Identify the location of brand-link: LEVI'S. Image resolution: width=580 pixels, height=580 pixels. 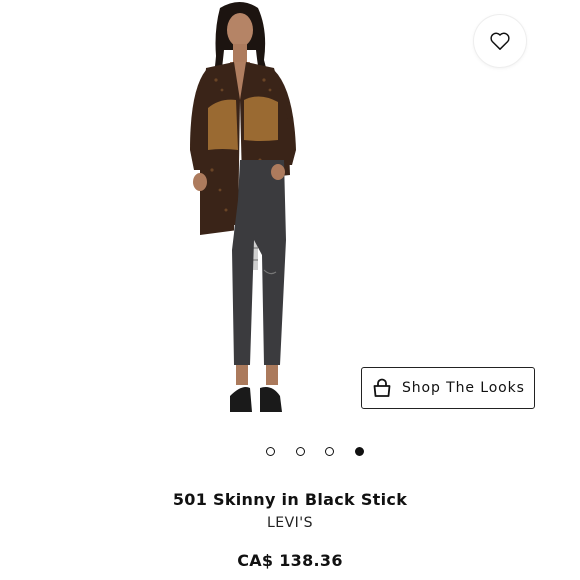
(290, 523).